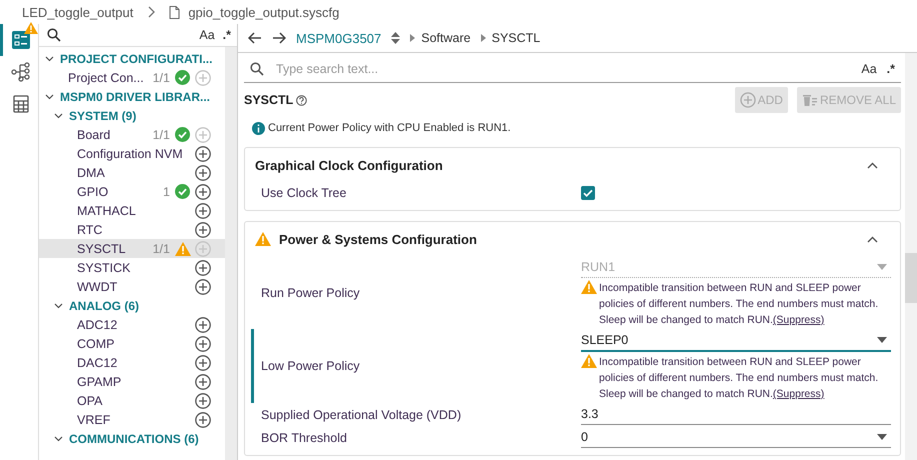  What do you see at coordinates (446, 38) in the screenshot?
I see `path-crumb: Software` at bounding box center [446, 38].